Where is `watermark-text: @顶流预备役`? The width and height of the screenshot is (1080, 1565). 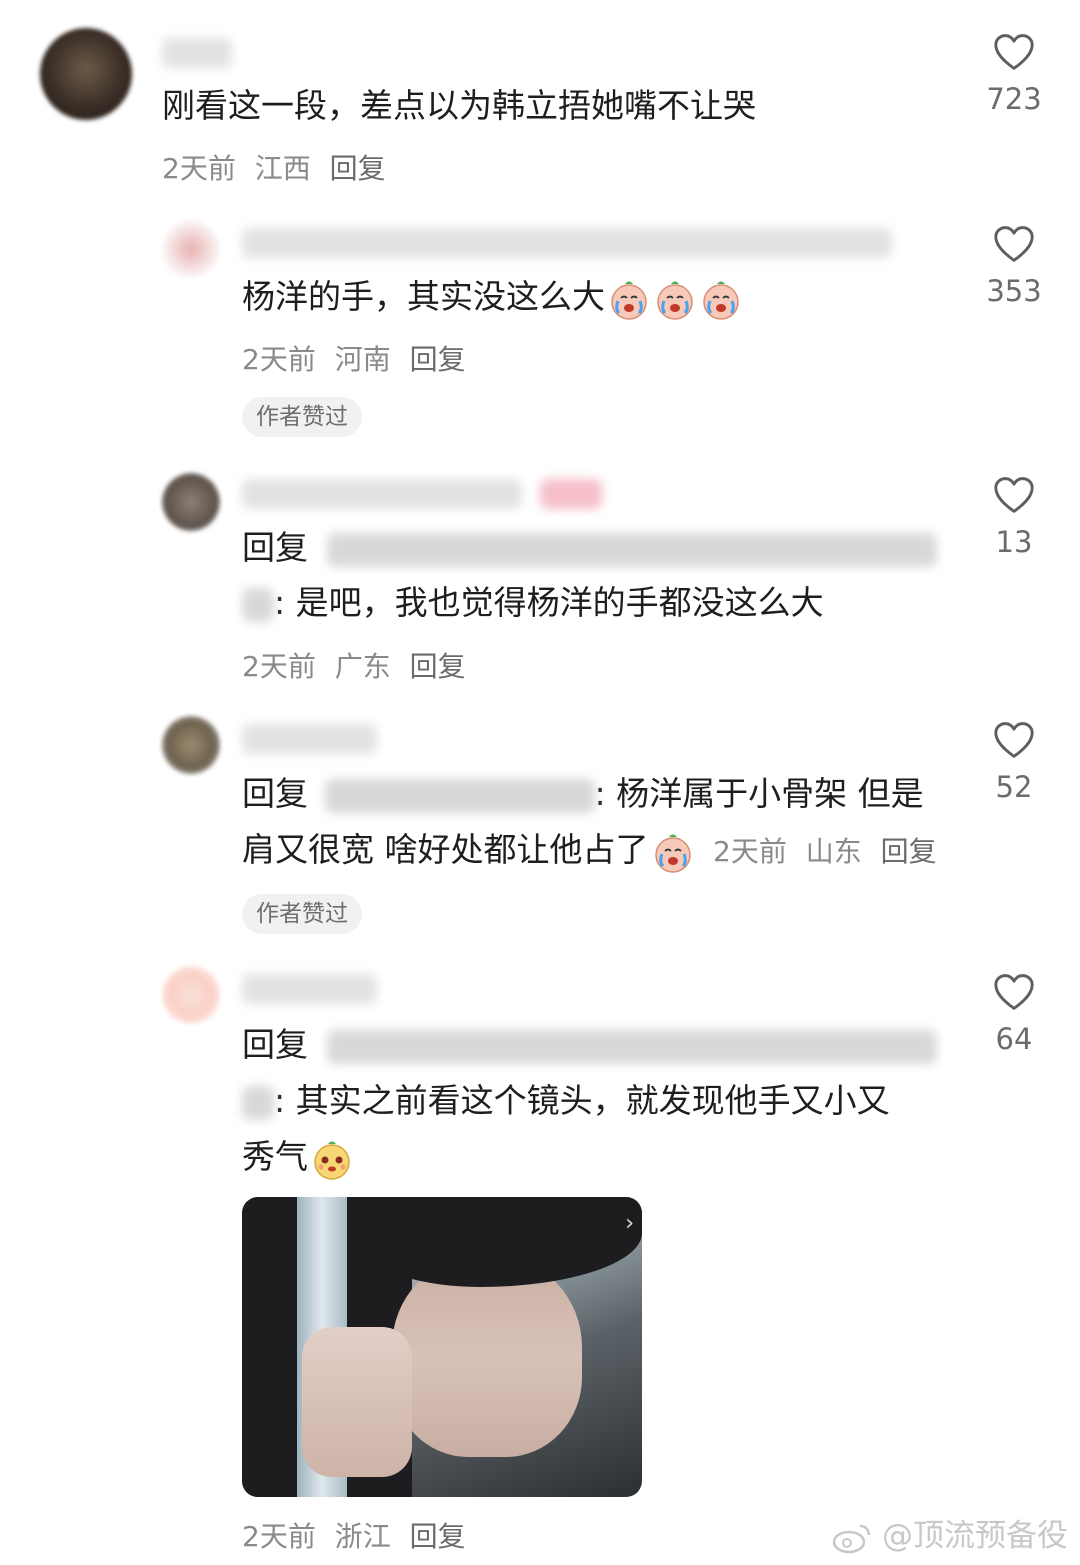
watermark-text: @顶流预备役 is located at coordinates (975, 1536).